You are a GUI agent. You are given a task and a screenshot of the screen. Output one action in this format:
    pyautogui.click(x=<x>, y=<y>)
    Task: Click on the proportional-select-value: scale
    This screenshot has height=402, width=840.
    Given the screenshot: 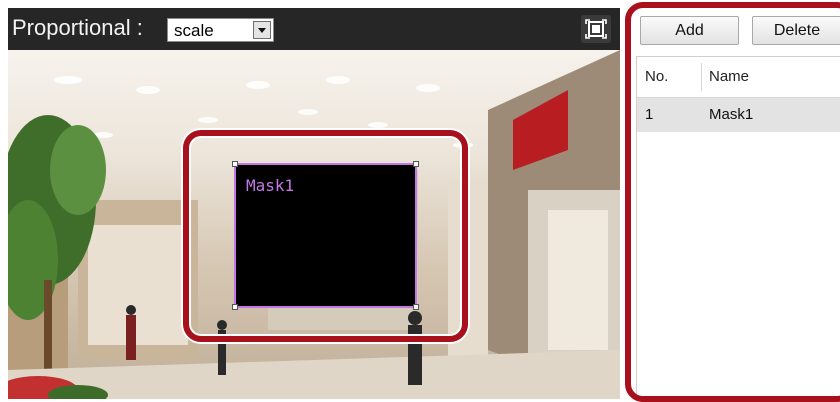 What is the action you would take?
    pyautogui.click(x=194, y=30)
    